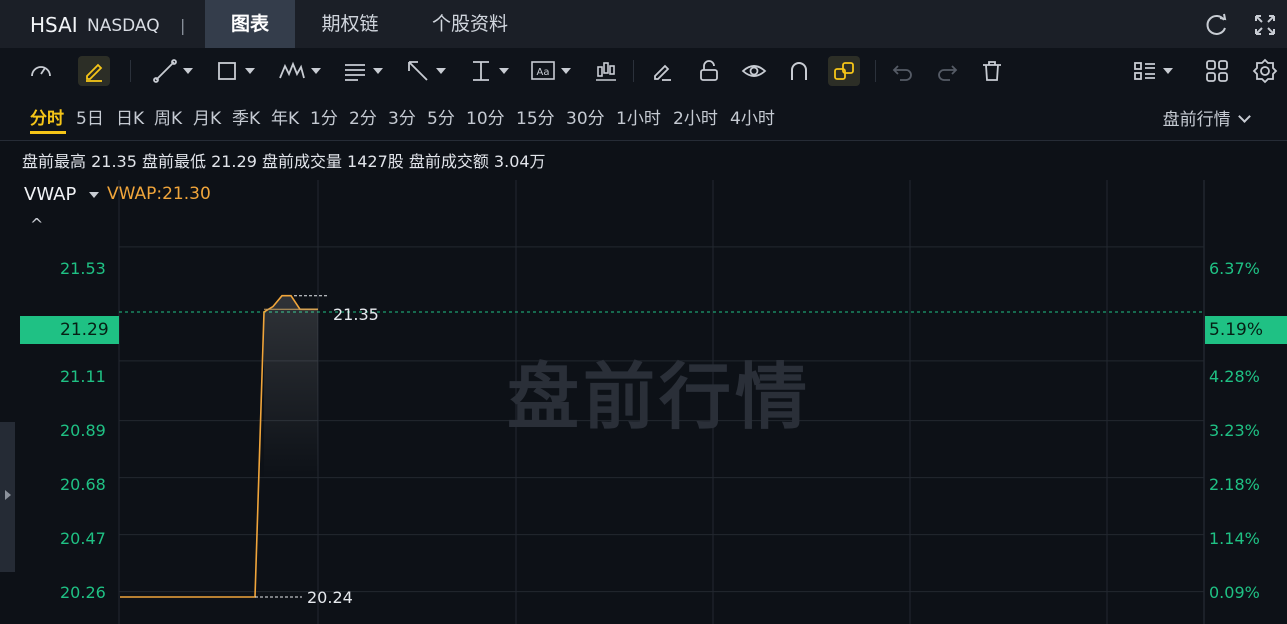  I want to click on trash-icon, so click(992, 71).